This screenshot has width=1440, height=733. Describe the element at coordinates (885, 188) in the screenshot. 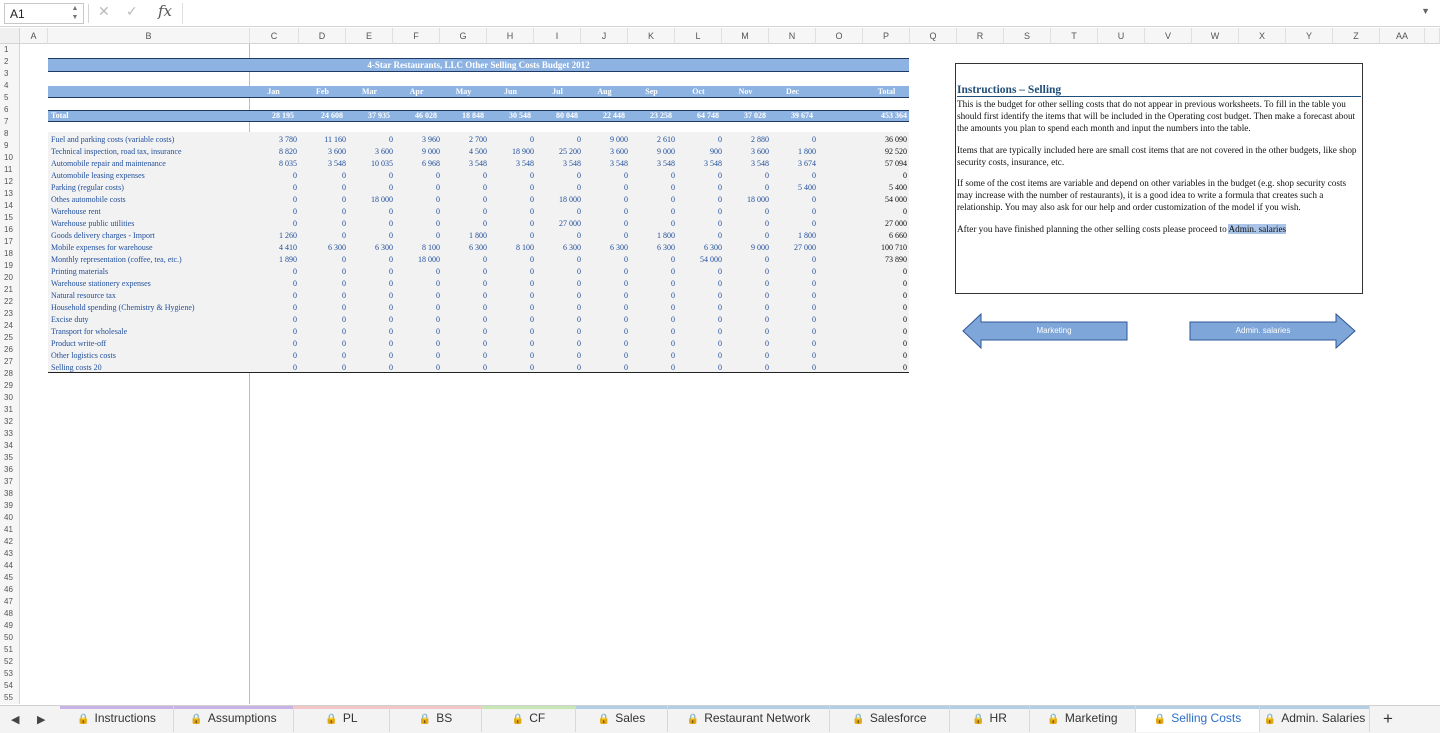

I see `row-total-cell: 5 400` at that location.